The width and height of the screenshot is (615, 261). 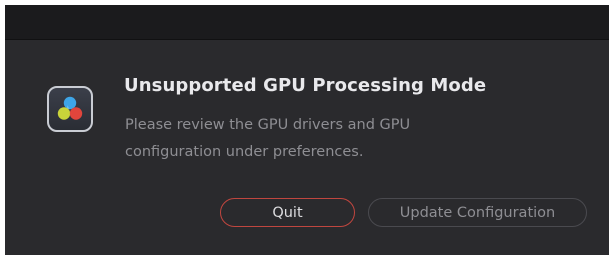 I want to click on davinci-resolve-app-icon, so click(x=70, y=109).